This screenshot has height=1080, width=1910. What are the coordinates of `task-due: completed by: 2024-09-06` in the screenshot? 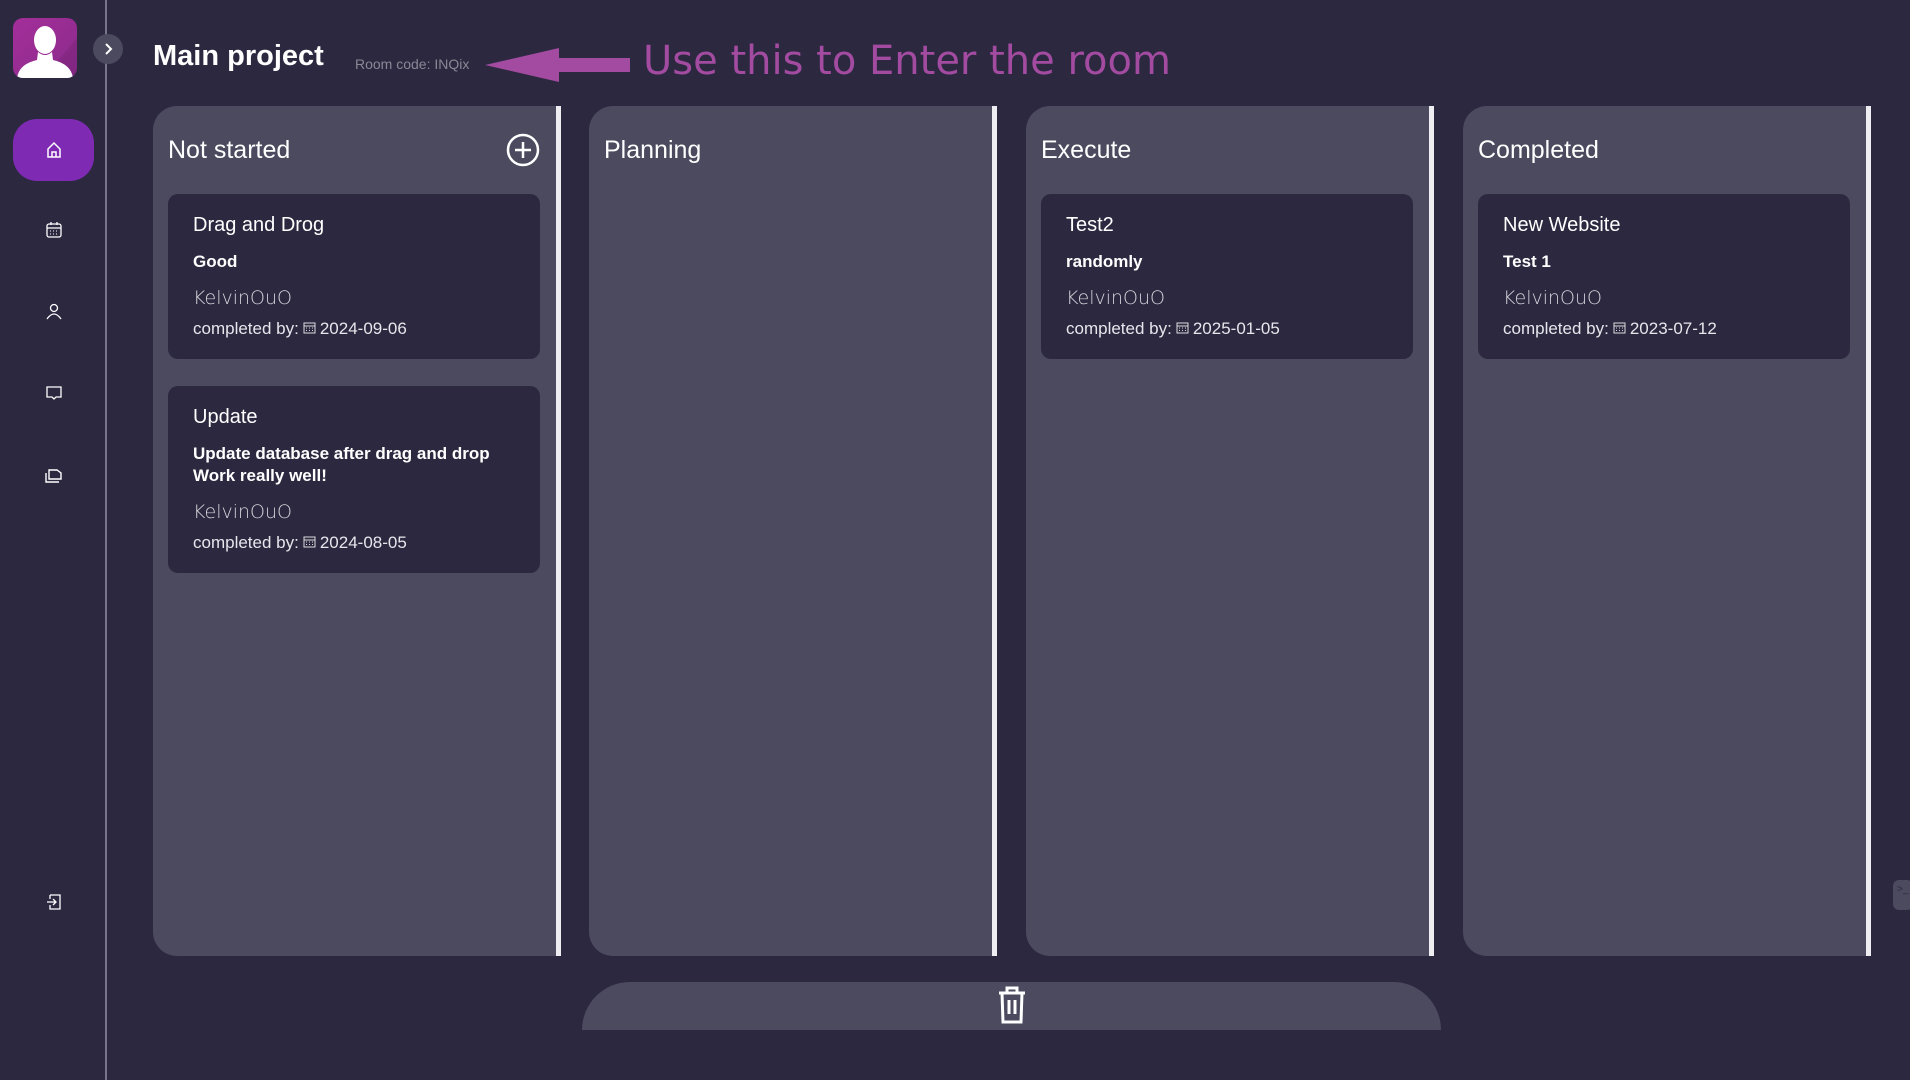 It's located at (354, 329).